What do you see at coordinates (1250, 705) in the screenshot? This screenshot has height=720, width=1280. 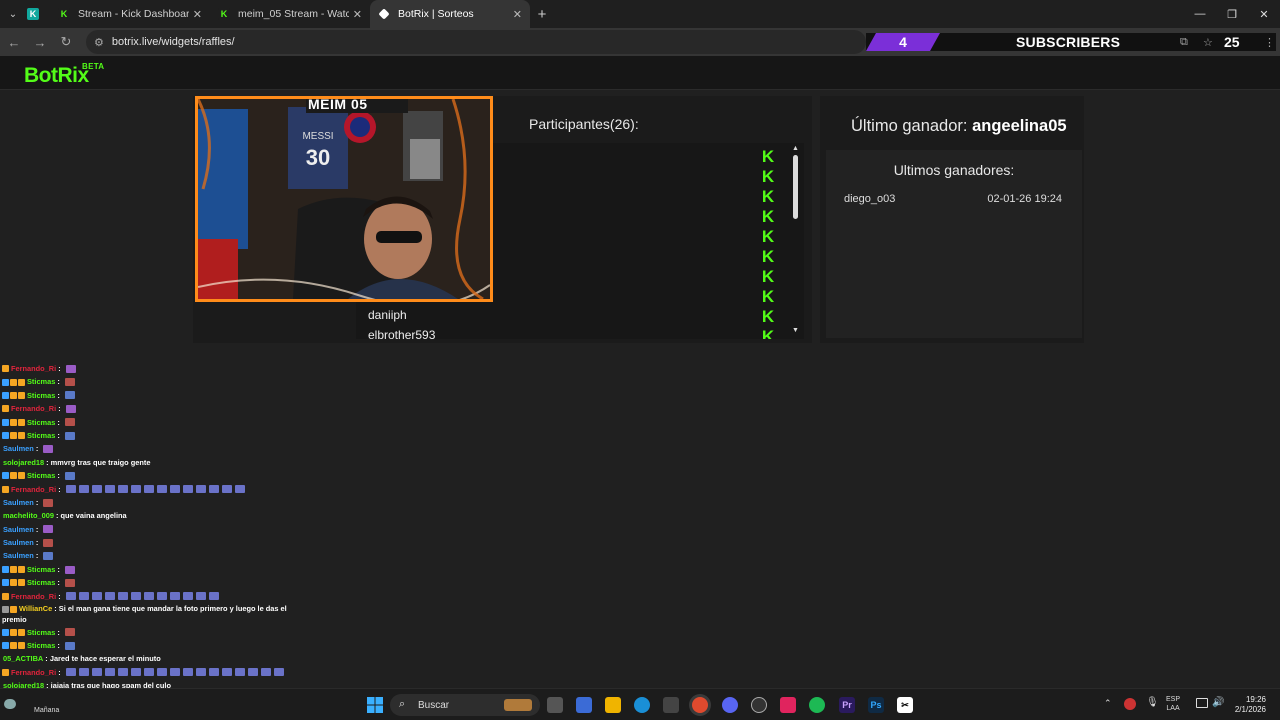 I see `system-clock: 19:26 2/1/2026` at bounding box center [1250, 705].